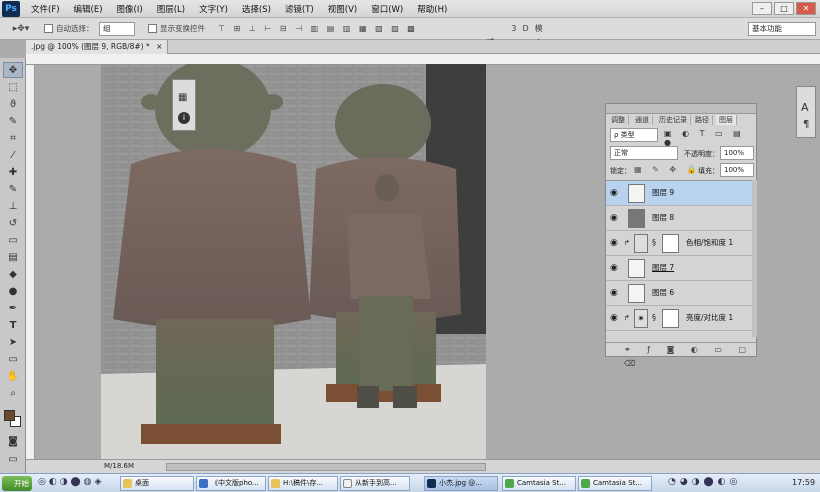 This screenshot has width=820, height=492. Describe the element at coordinates (805, 107) in the screenshot. I see `character-icon: A` at that location.